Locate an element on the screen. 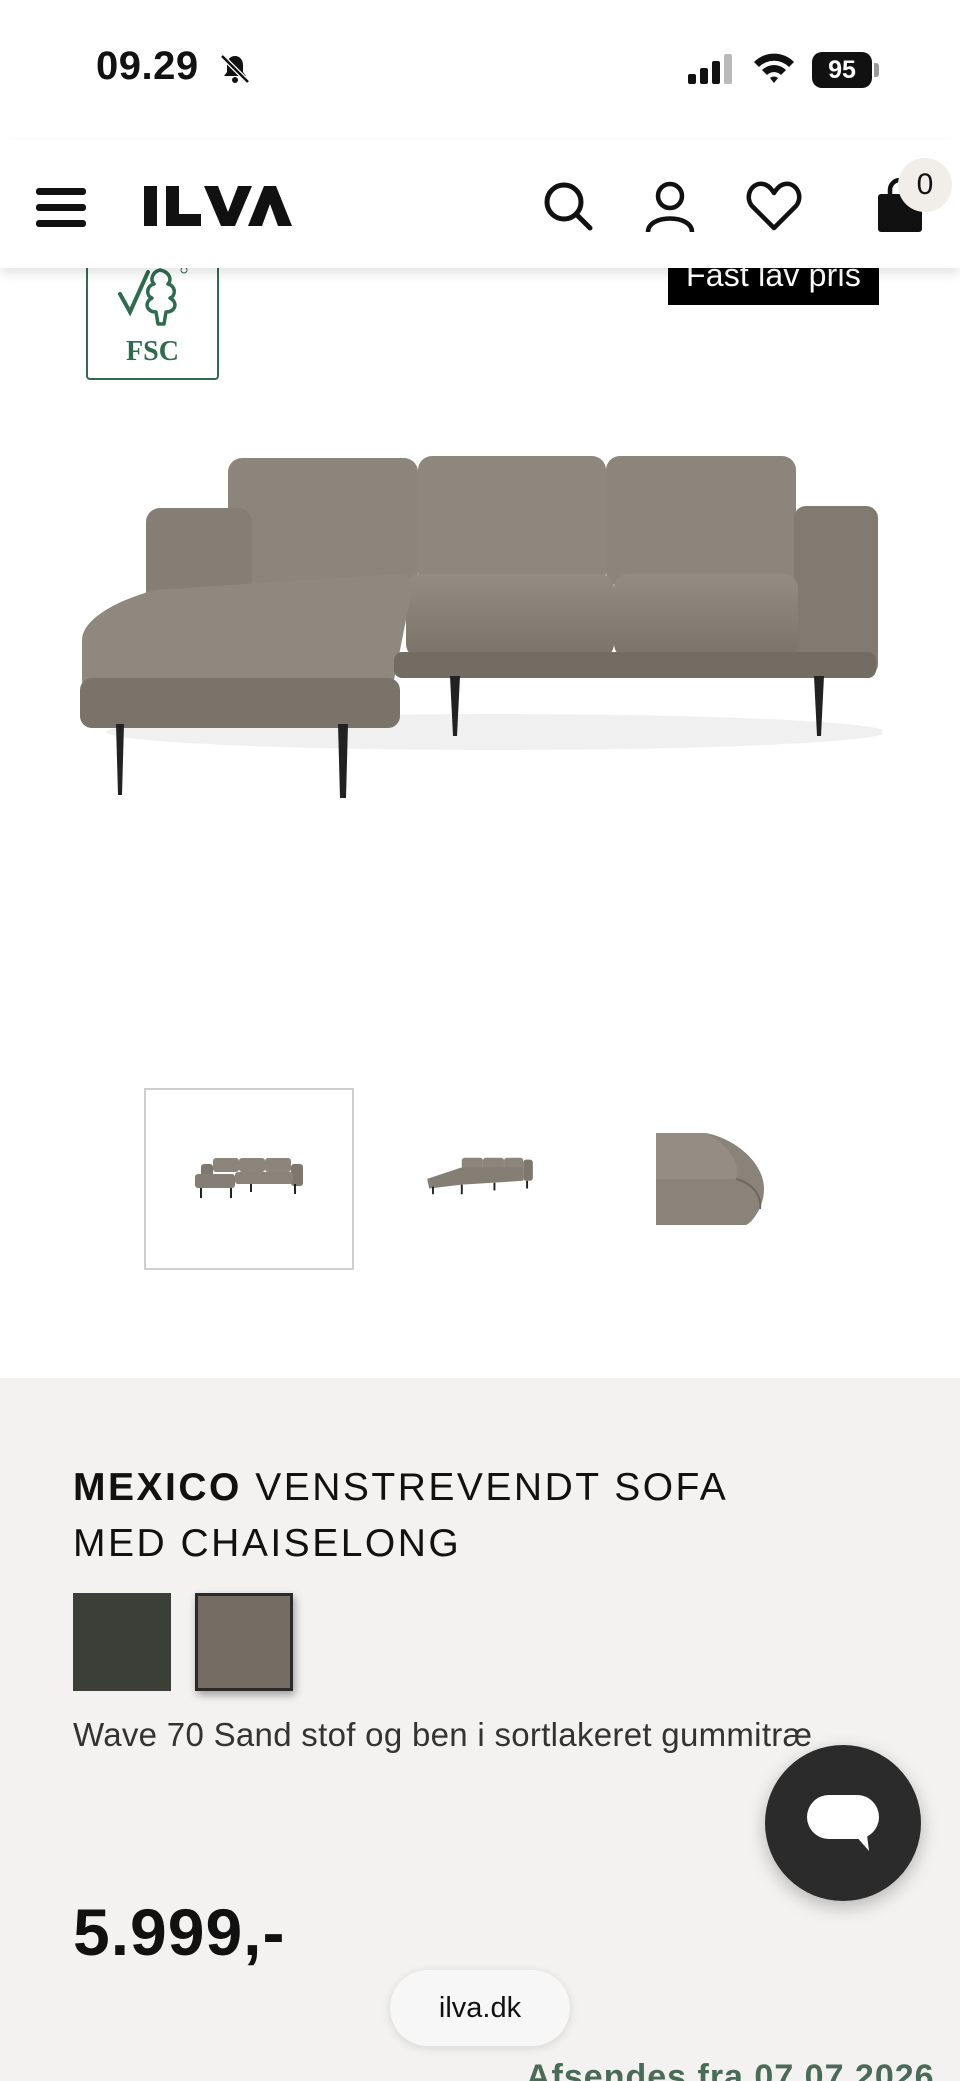 This screenshot has width=960, height=2081. battery-level: 95 is located at coordinates (842, 70).